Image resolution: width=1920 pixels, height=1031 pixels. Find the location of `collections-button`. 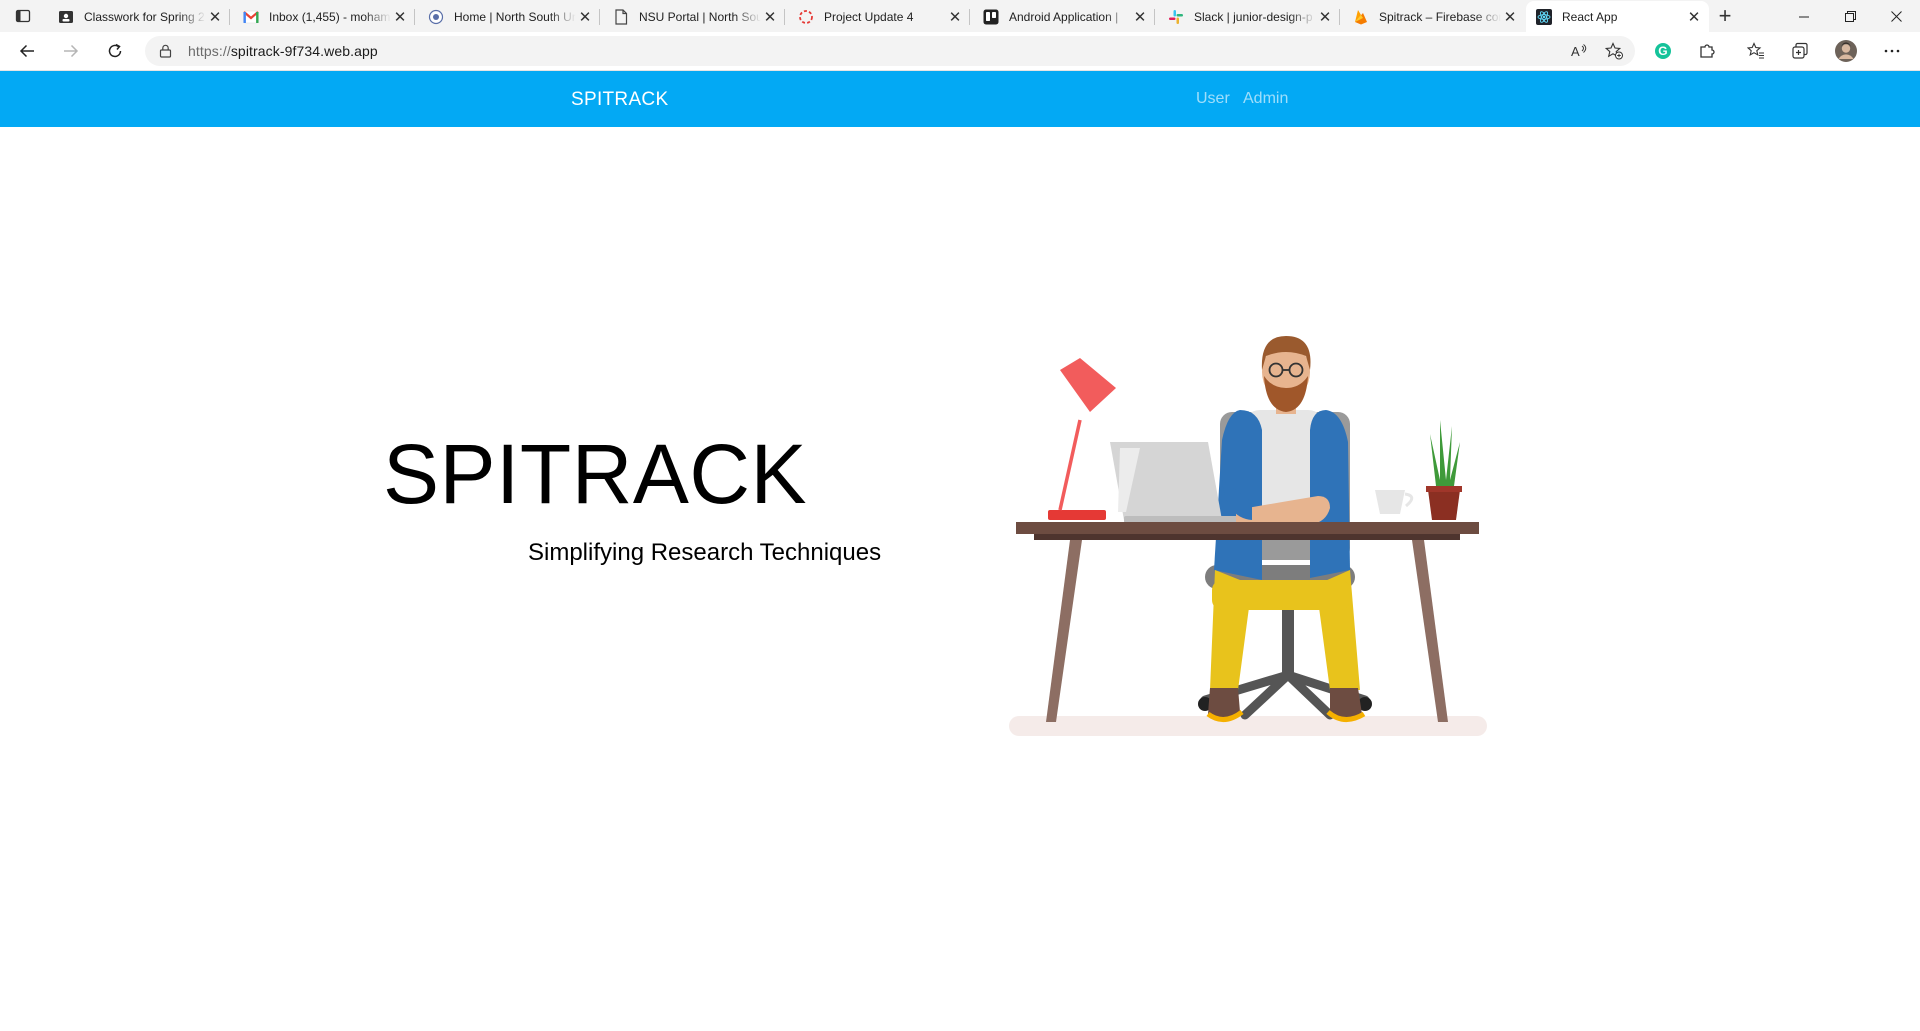

collections-button is located at coordinates (1800, 51).